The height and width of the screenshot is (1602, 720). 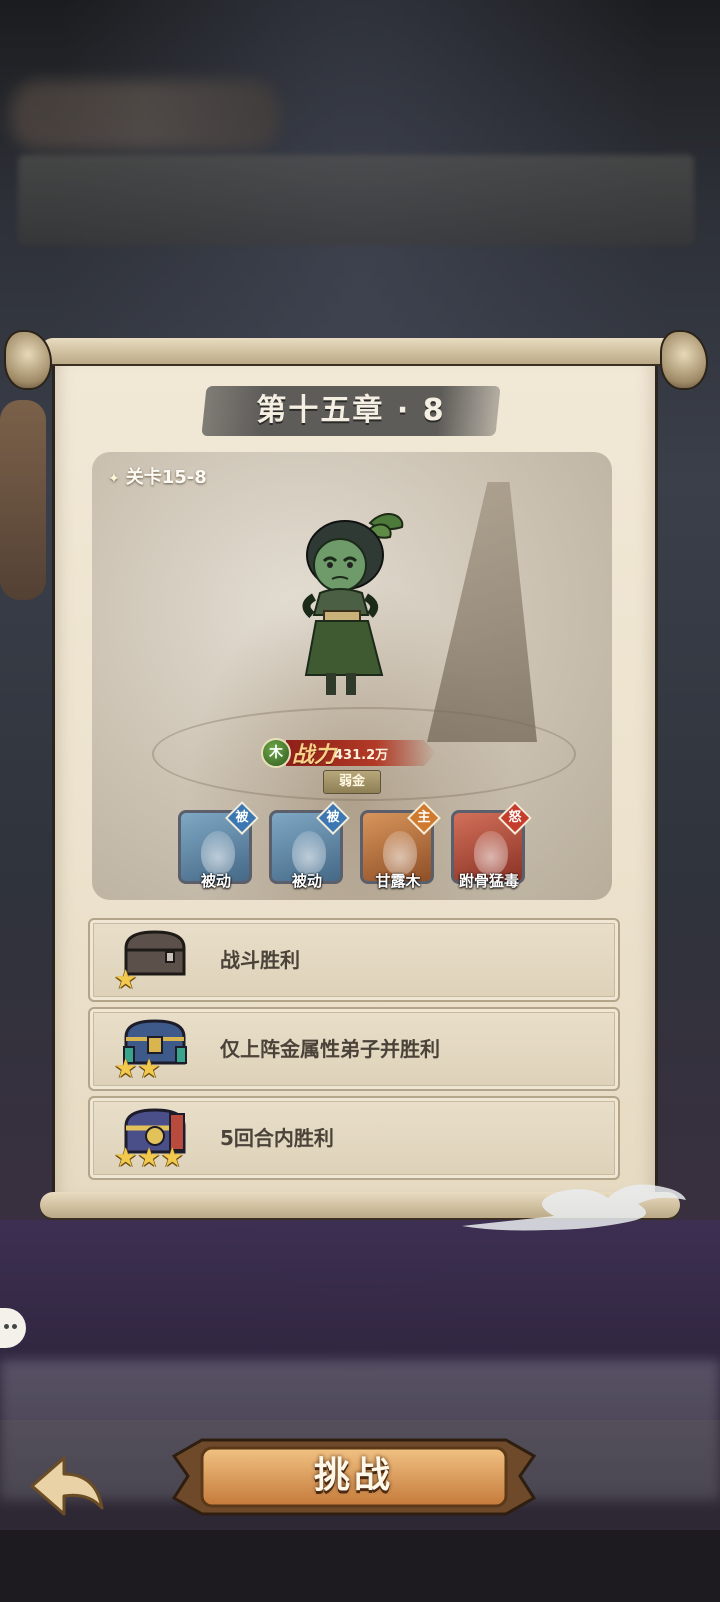 What do you see at coordinates (166, 477) in the screenshot?
I see `stage-label-text: 关卡15-8` at bounding box center [166, 477].